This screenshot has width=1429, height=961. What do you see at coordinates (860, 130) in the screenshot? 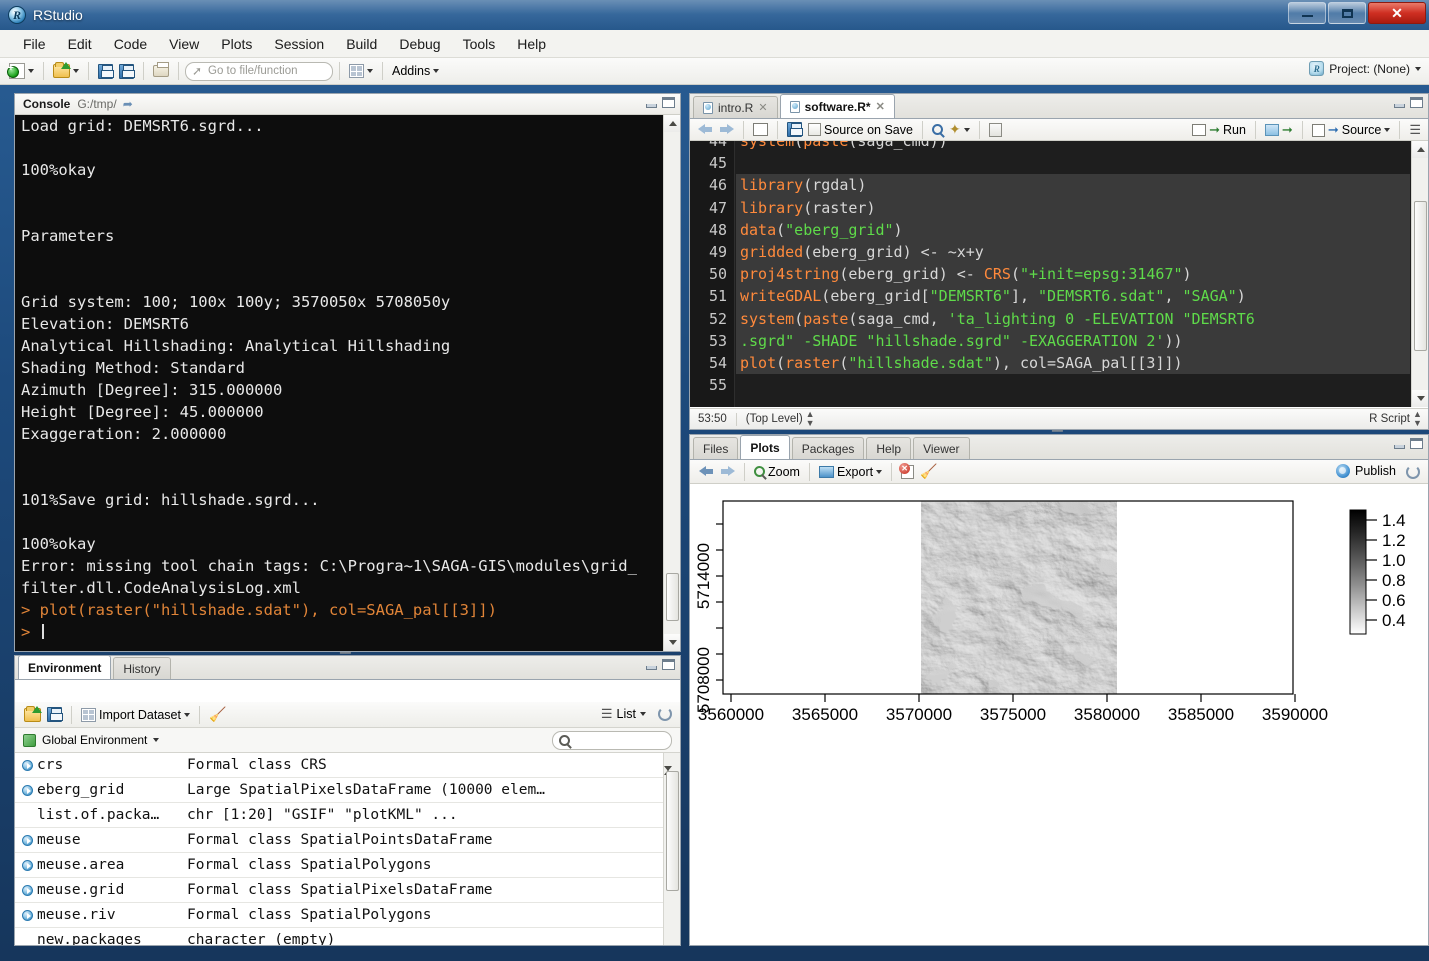
I see `source-on-save-checkbox: Source on Save` at bounding box center [860, 130].